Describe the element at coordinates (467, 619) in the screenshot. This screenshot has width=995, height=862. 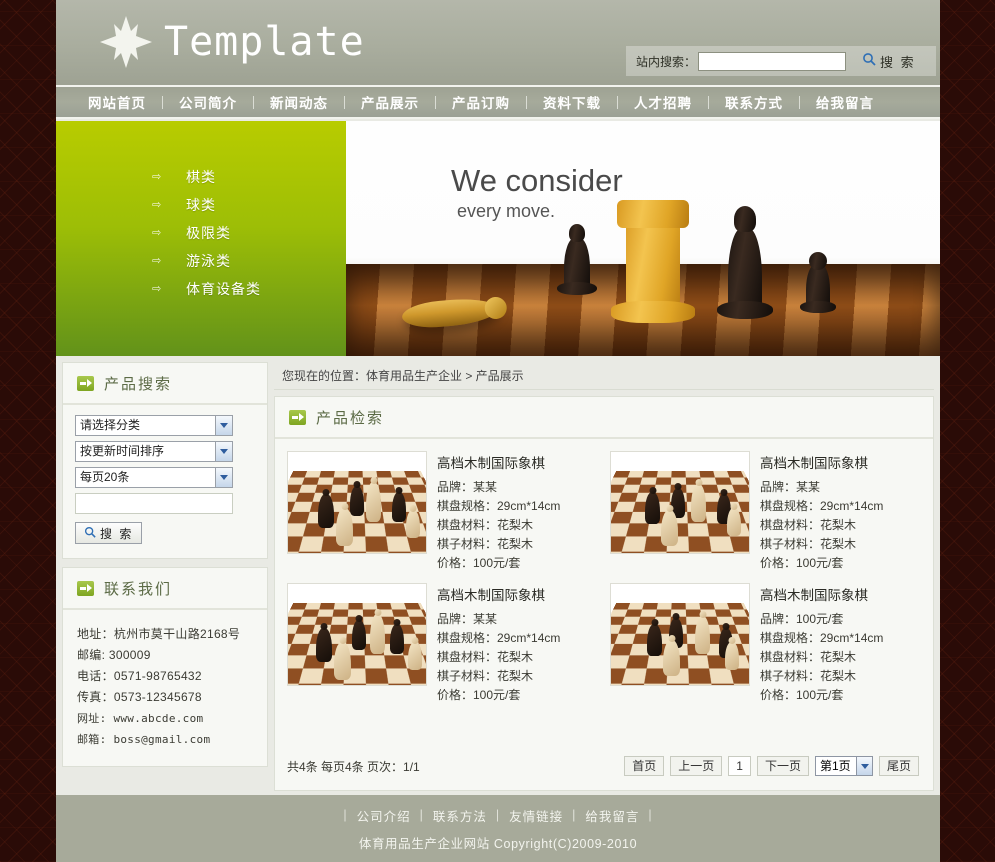
I see `product-attr: 品牌：某某` at that location.